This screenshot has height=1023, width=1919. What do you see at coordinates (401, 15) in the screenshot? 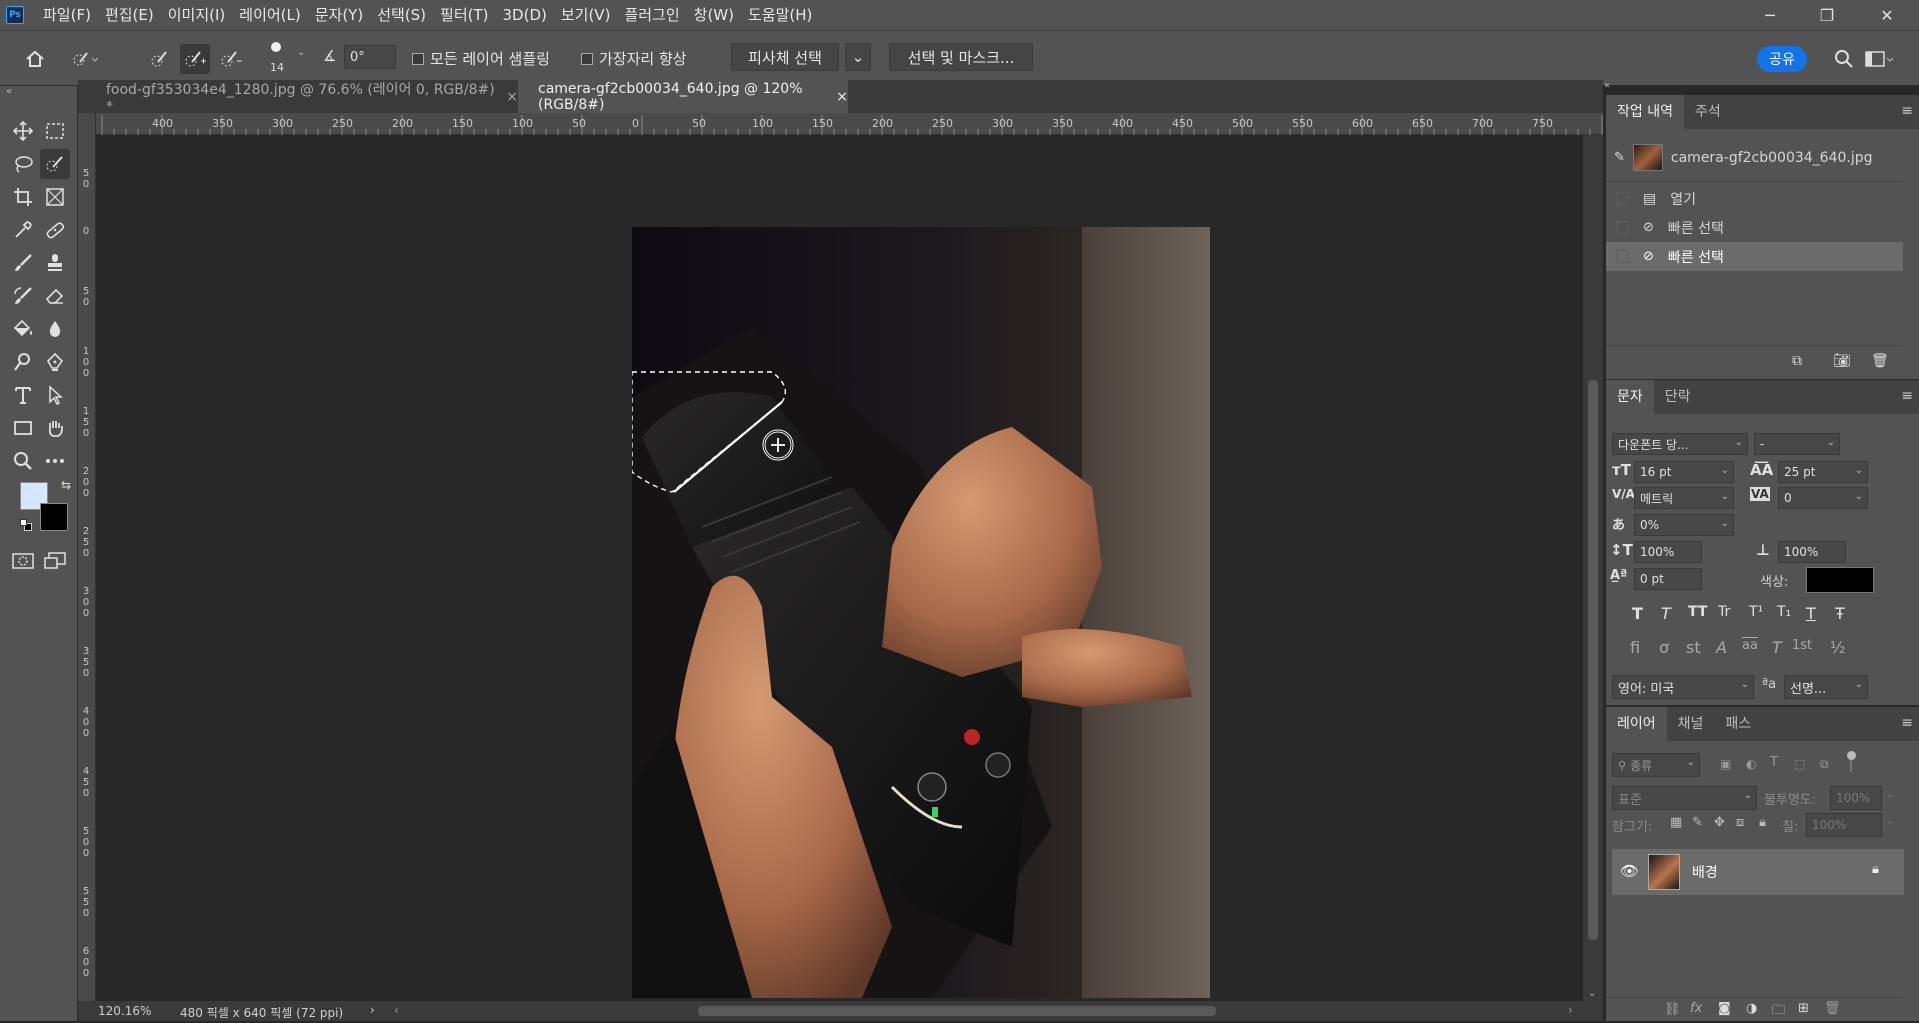
I see `menu-select: 선택(S)` at bounding box center [401, 15].